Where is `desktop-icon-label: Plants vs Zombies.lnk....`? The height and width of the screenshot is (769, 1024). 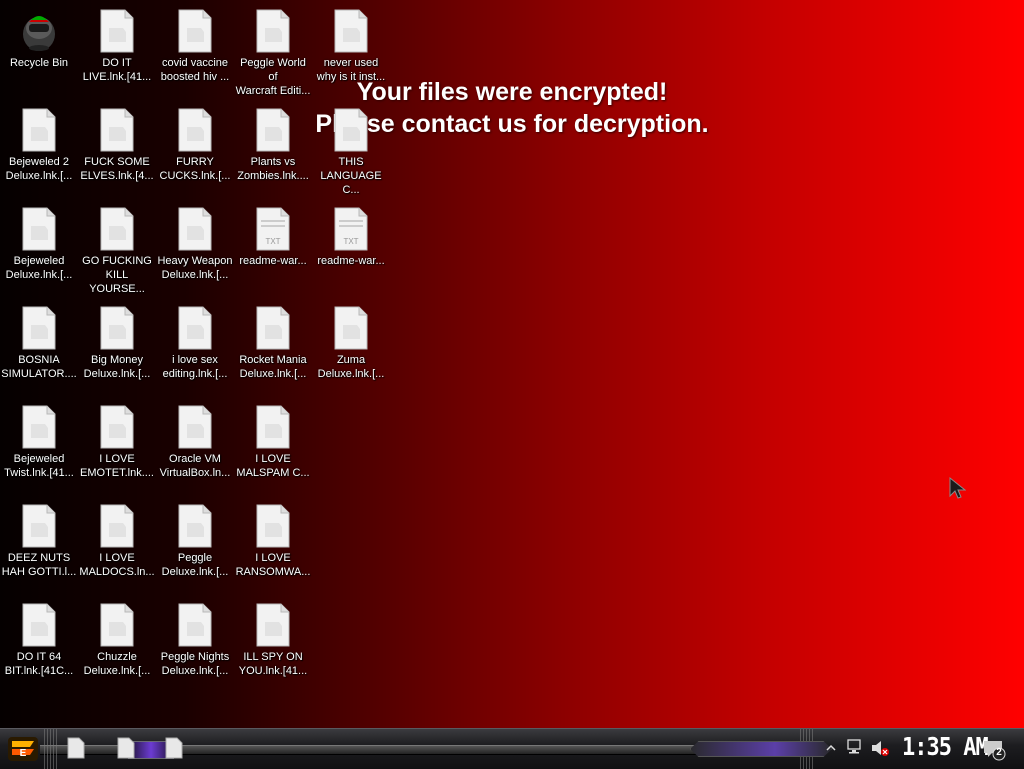 desktop-icon-label: Plants vs Zombies.lnk.... is located at coordinates (273, 169).